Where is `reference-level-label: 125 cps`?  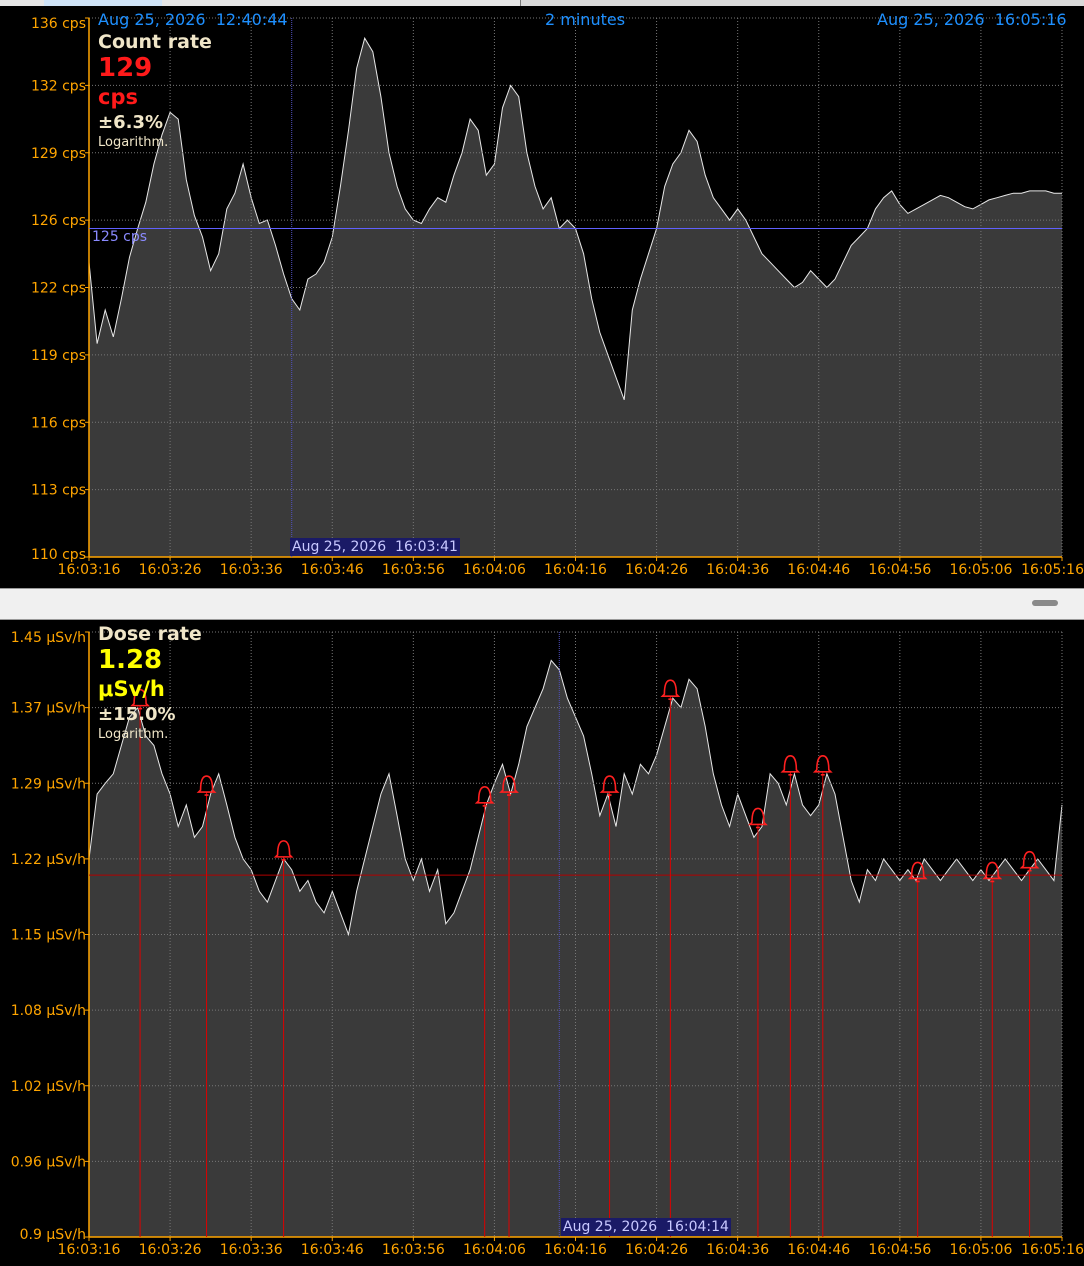 reference-level-label: 125 cps is located at coordinates (120, 237).